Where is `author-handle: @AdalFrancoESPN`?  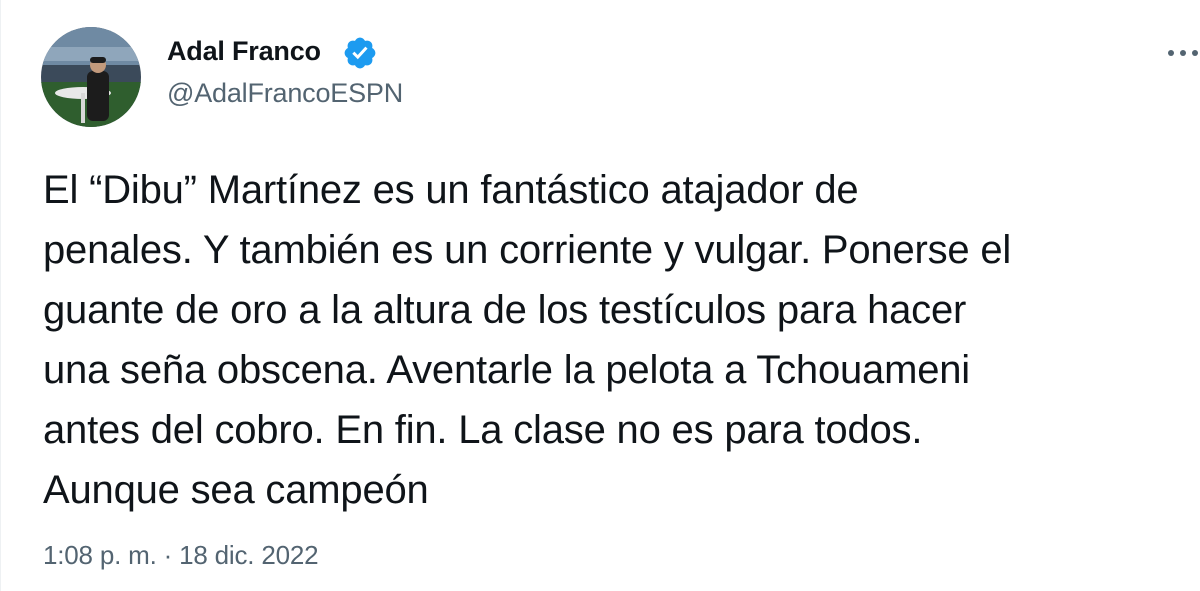
author-handle: @AdalFrancoESPN is located at coordinates (285, 93).